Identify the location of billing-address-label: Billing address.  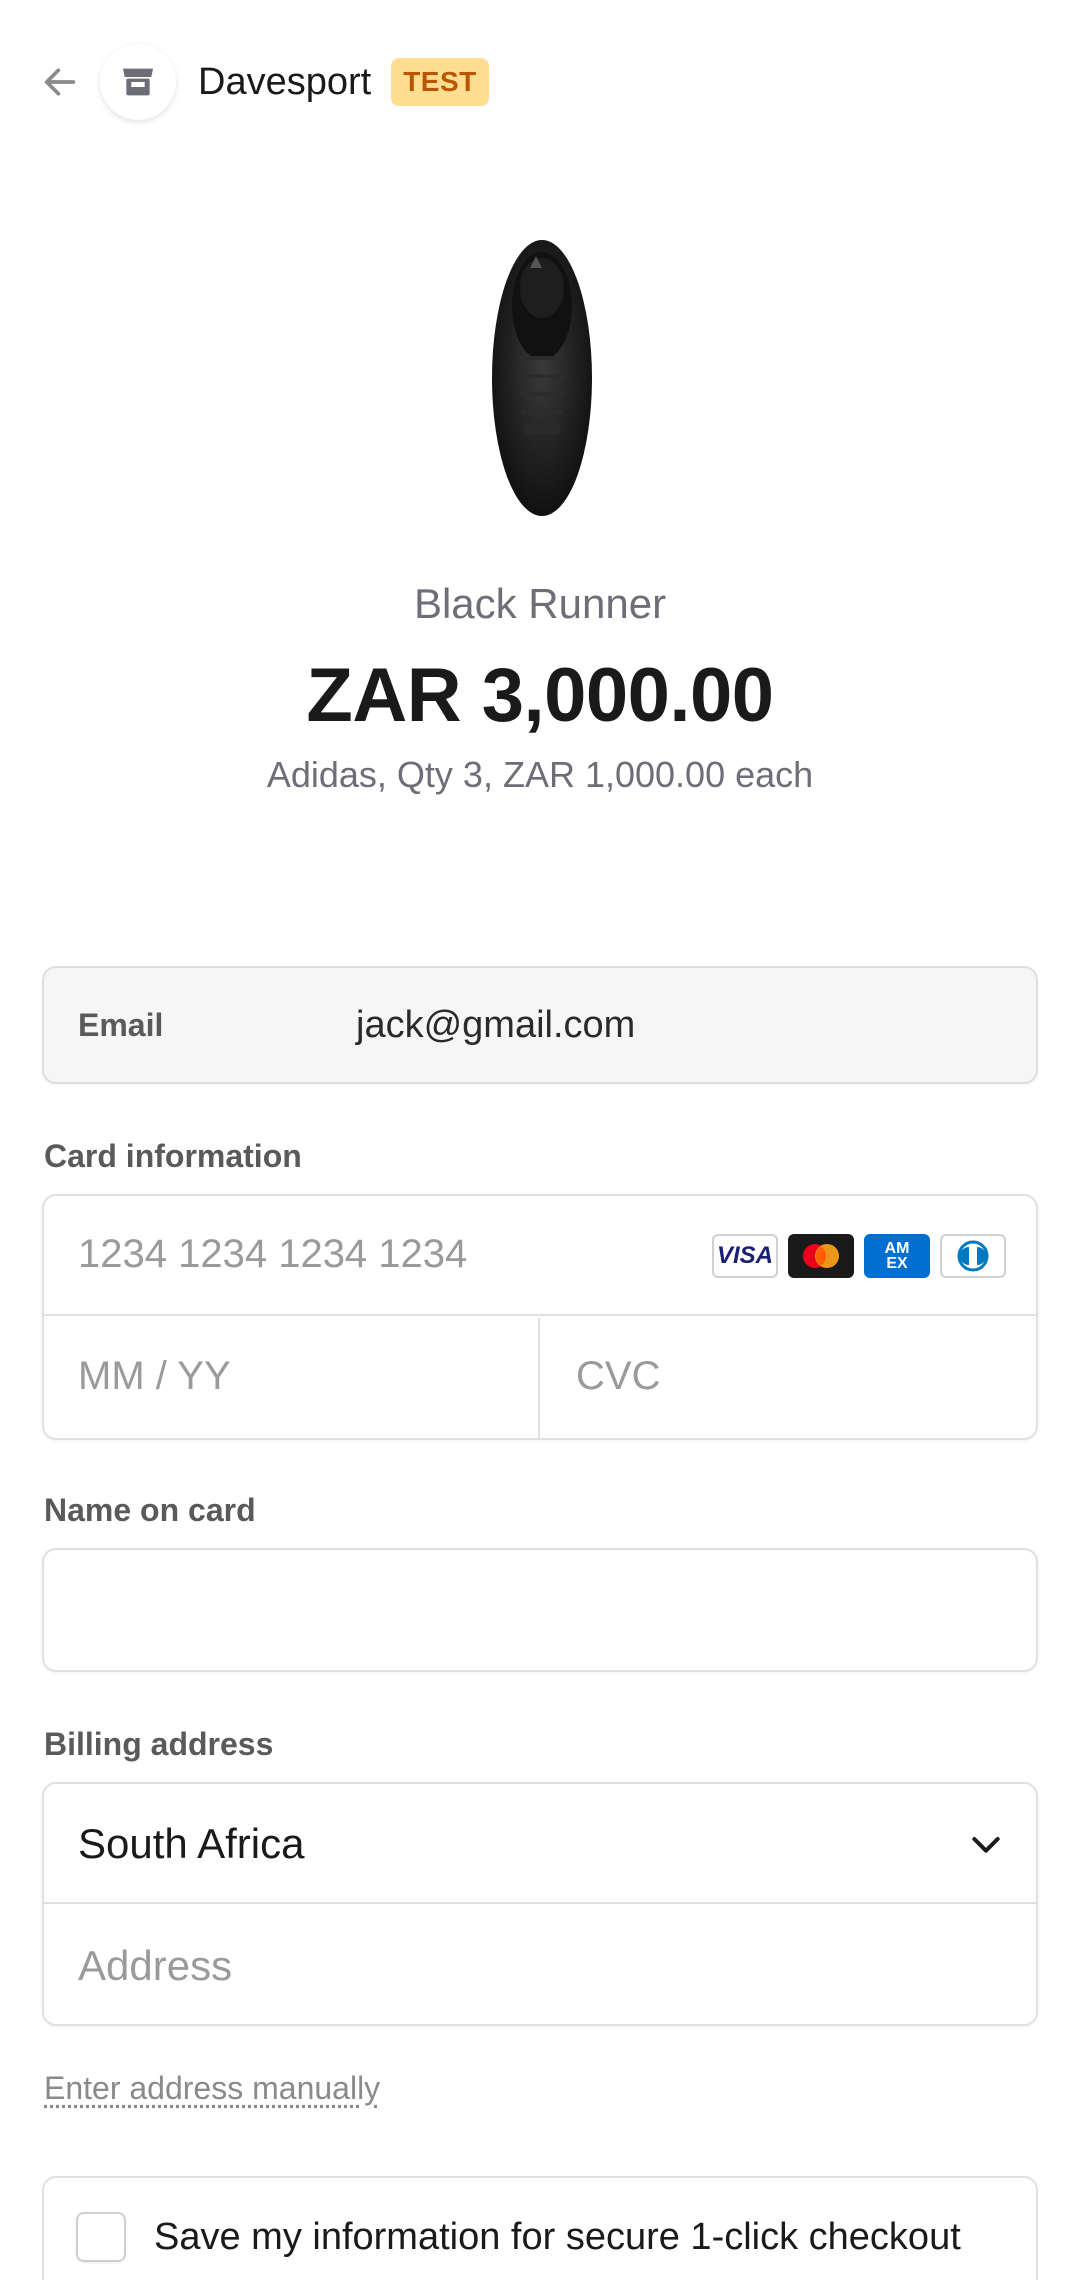
(159, 1744).